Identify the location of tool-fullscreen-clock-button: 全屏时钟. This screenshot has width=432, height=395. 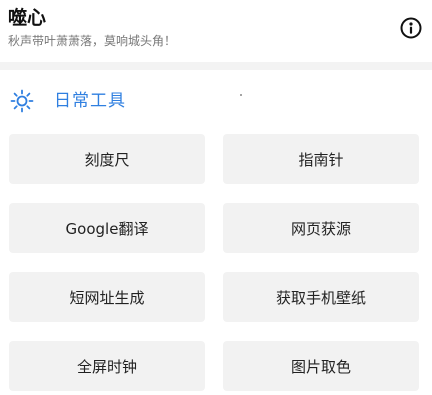
(107, 366).